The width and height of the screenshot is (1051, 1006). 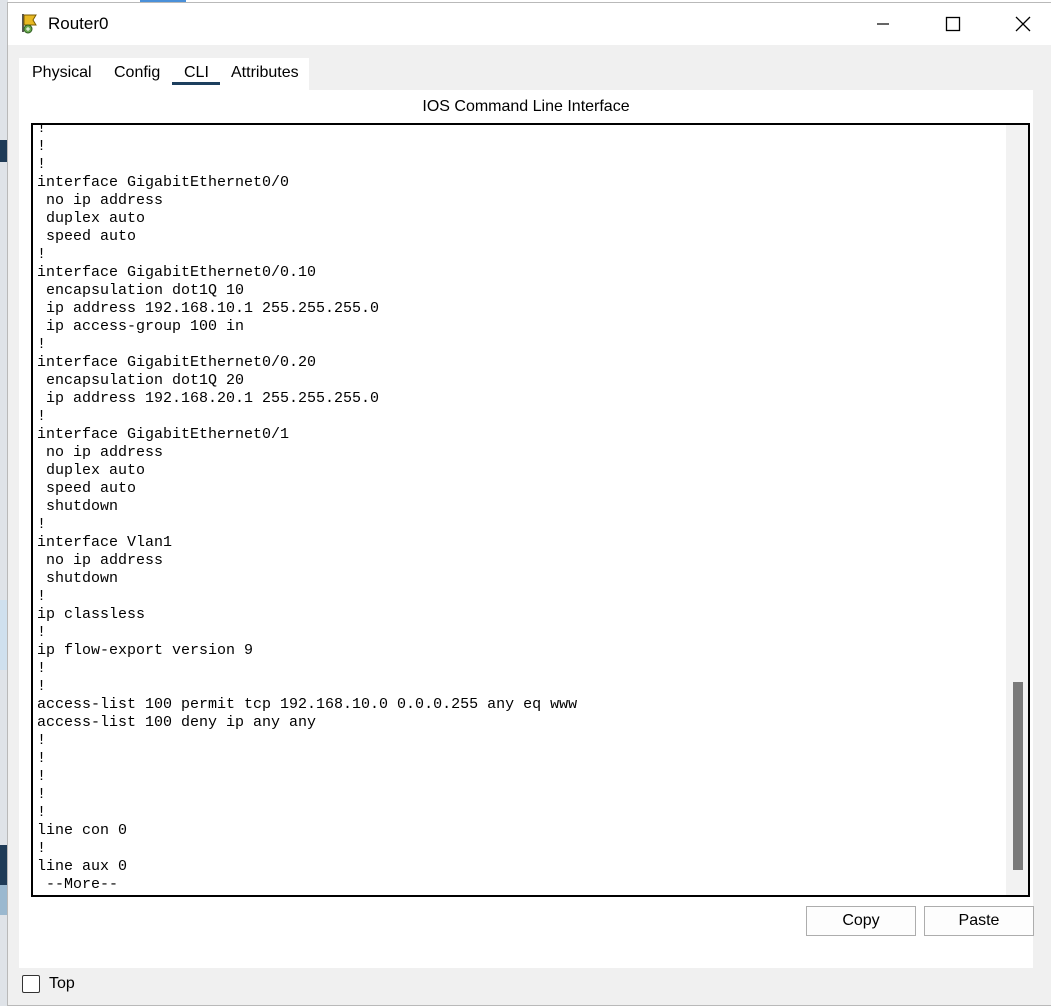 I want to click on cli-line: interface GigabitEthernet0/0.20, so click(x=177, y=362).